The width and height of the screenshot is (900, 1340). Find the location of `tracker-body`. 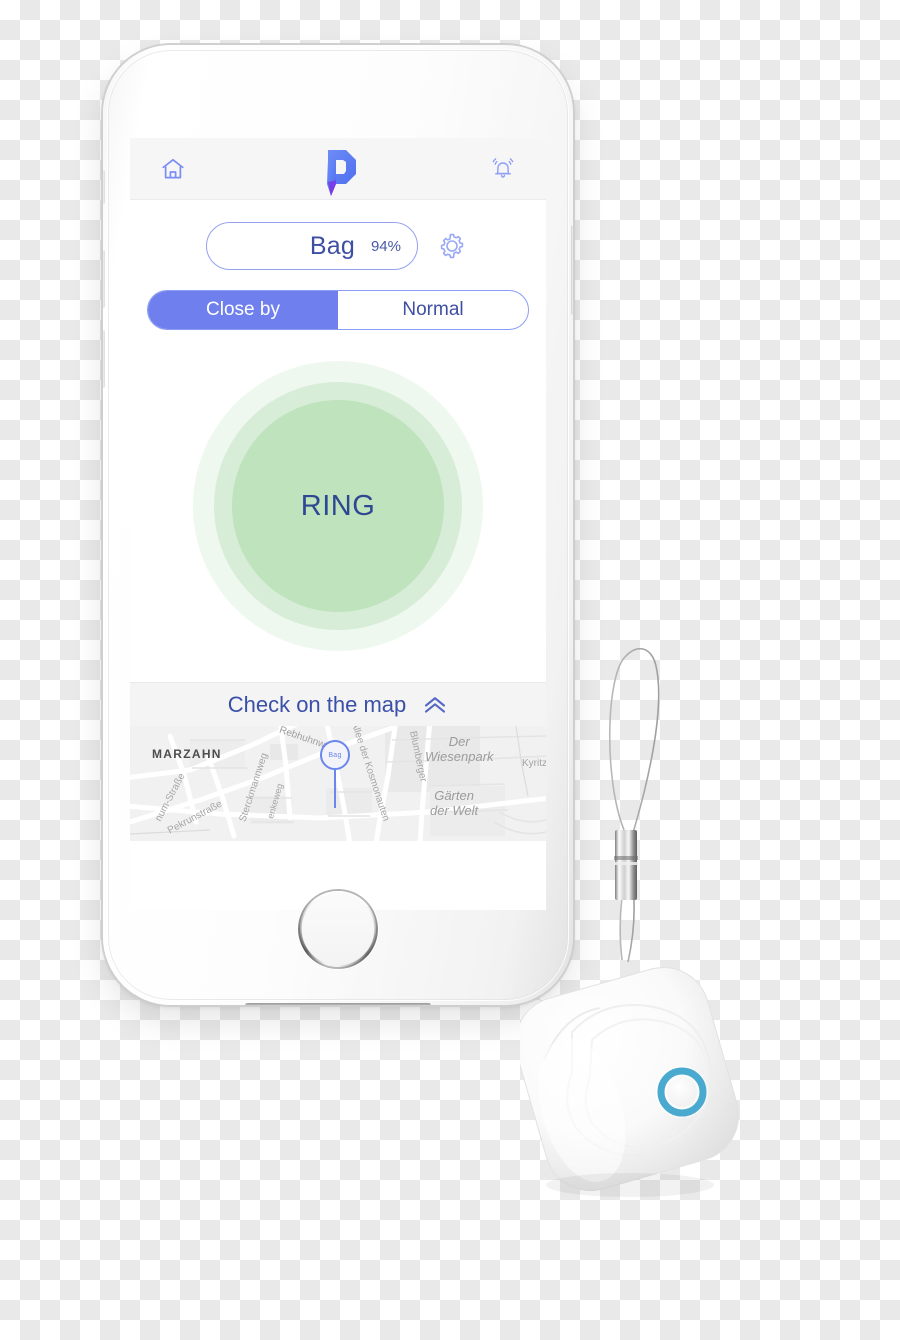

tracker-body is located at coordinates (627, 1079).